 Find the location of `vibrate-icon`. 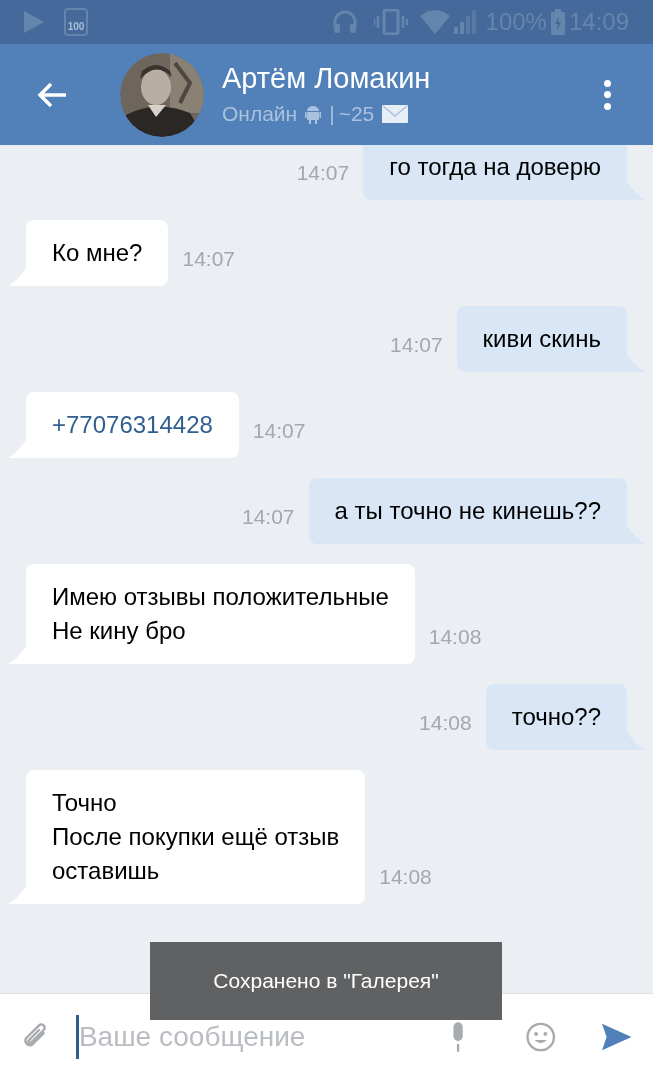

vibrate-icon is located at coordinates (390, 22).